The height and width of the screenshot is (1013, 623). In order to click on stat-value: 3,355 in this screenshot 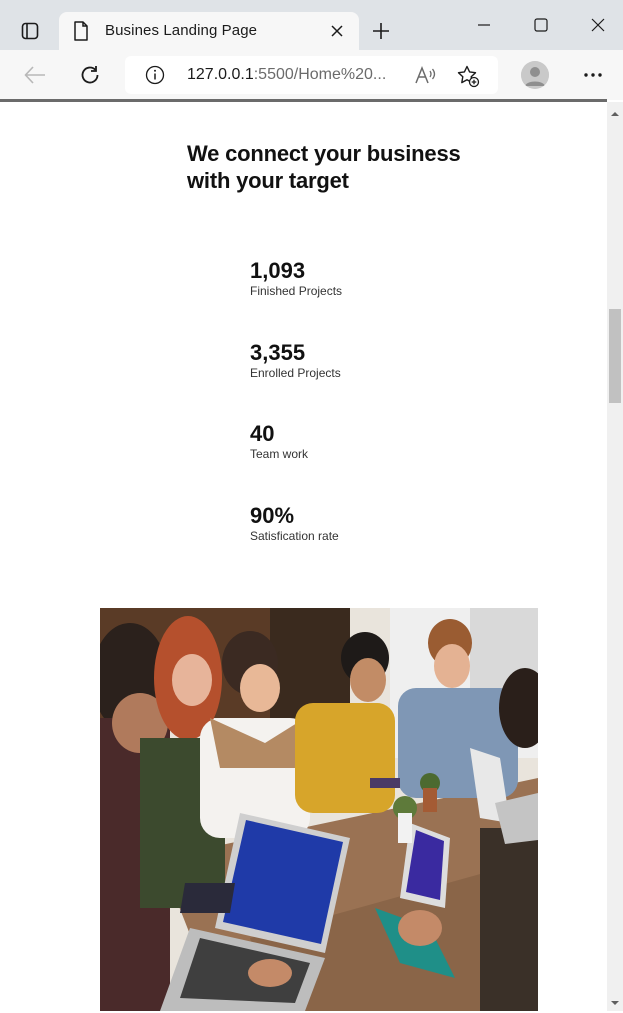, I will do `click(278, 352)`.